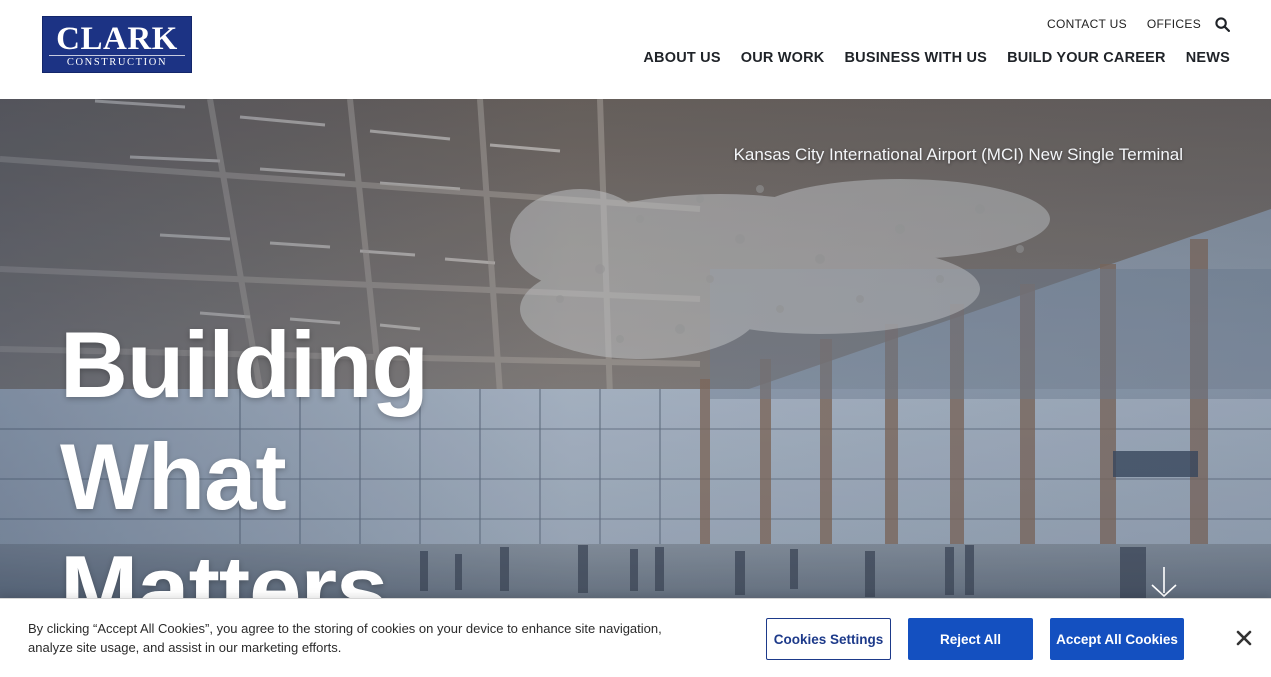  I want to click on scroll-down-button, so click(1164, 582).